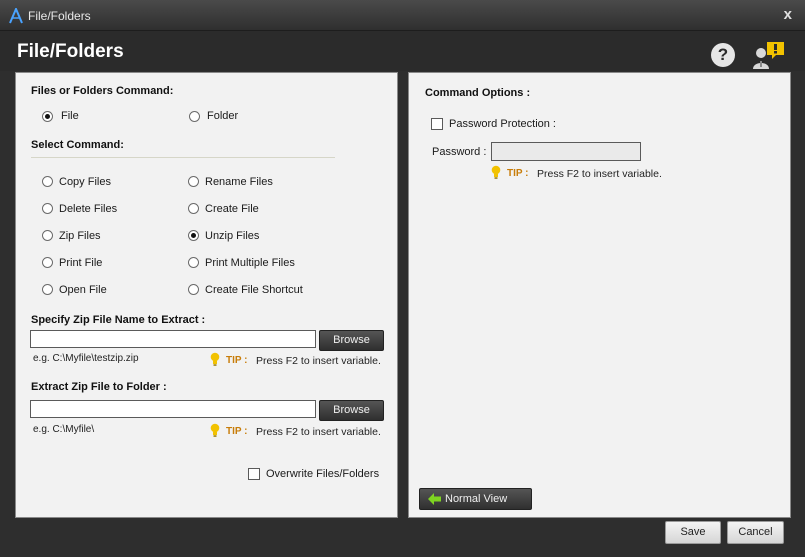 Image resolution: width=805 pixels, height=557 pixels. What do you see at coordinates (478, 93) in the screenshot?
I see `command-options-label: Command Options :` at bounding box center [478, 93].